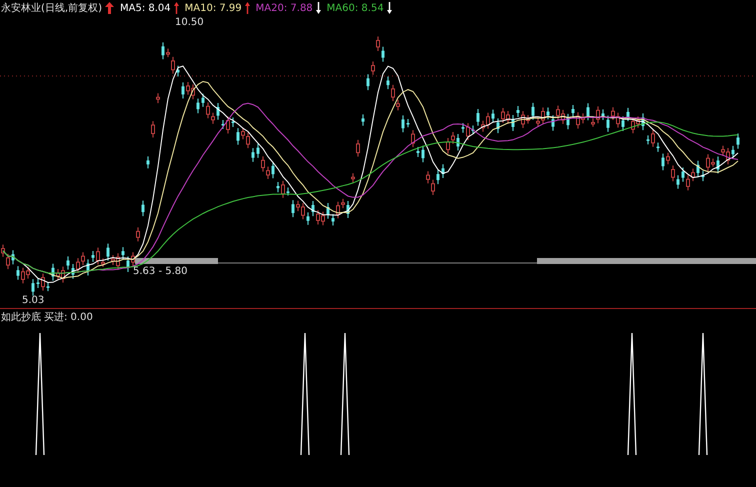  Describe the element at coordinates (51, 8) in the screenshot. I see `stock-title: 永安林业(日线,前复权)` at that location.